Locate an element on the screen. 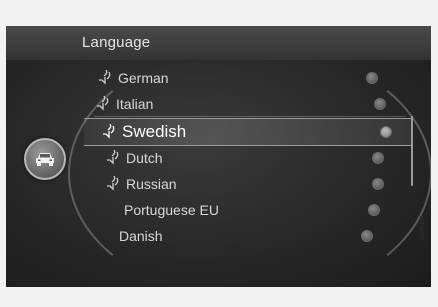 This screenshot has height=307, width=438. list-item-label: Dutch is located at coordinates (144, 158).